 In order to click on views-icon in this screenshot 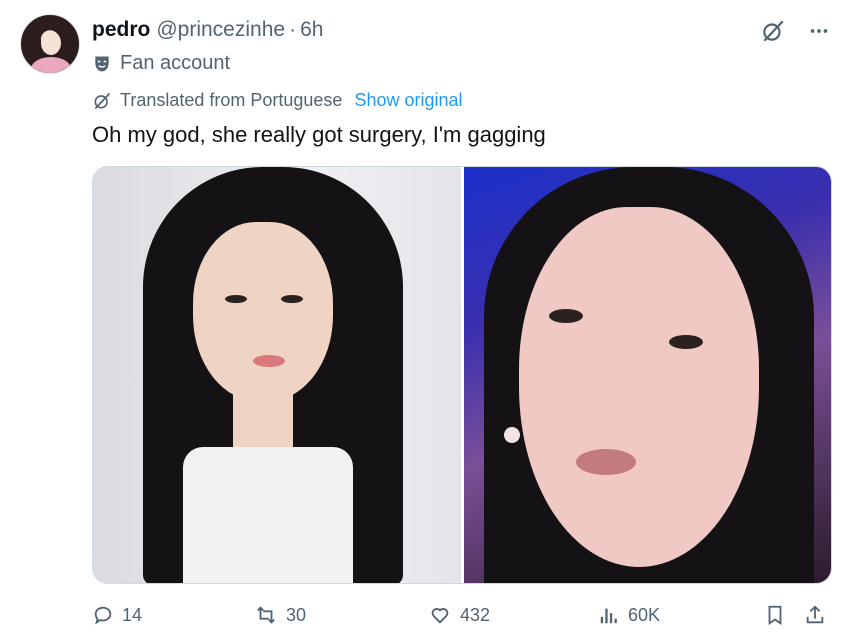, I will do `click(609, 615)`.